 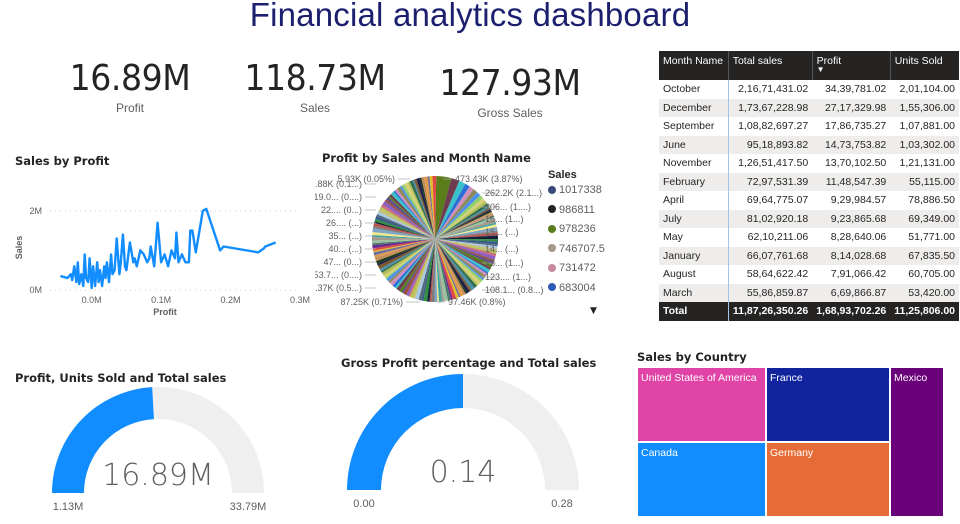 What do you see at coordinates (694, 274) in the screenshot?
I see `cell-month: August` at bounding box center [694, 274].